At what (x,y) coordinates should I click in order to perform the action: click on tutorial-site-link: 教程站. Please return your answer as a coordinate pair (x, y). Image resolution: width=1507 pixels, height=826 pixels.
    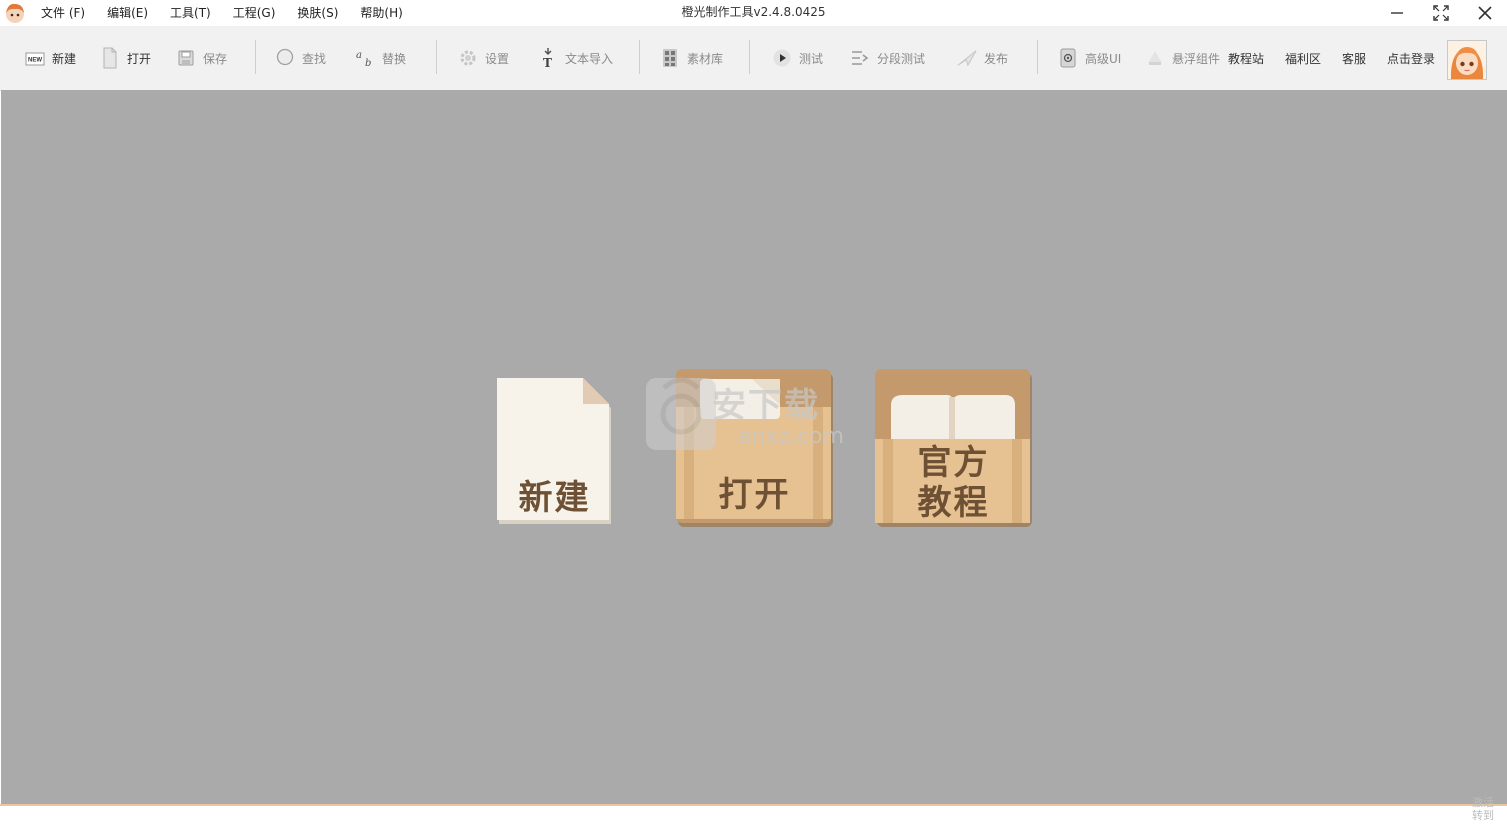
    Looking at the image, I should click on (1246, 58).